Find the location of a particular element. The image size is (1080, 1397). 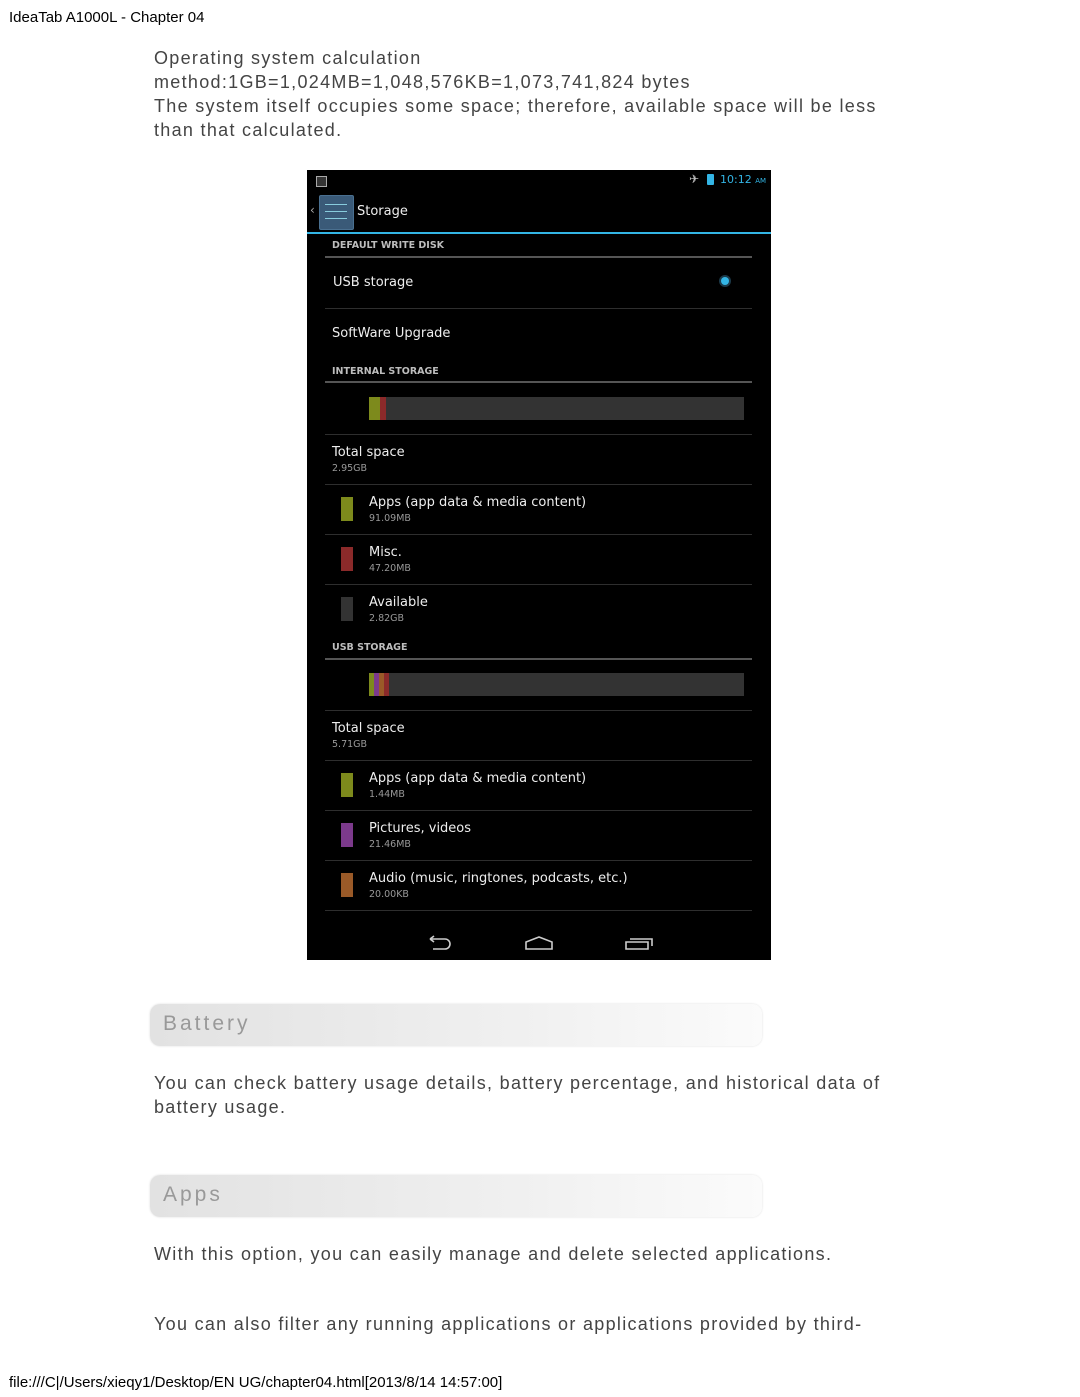

back-icon is located at coordinates (440, 943).